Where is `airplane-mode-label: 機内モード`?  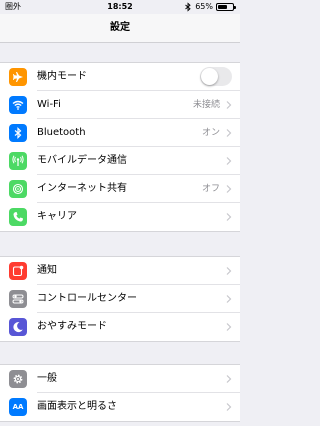 airplane-mode-label: 機内モード is located at coordinates (62, 76).